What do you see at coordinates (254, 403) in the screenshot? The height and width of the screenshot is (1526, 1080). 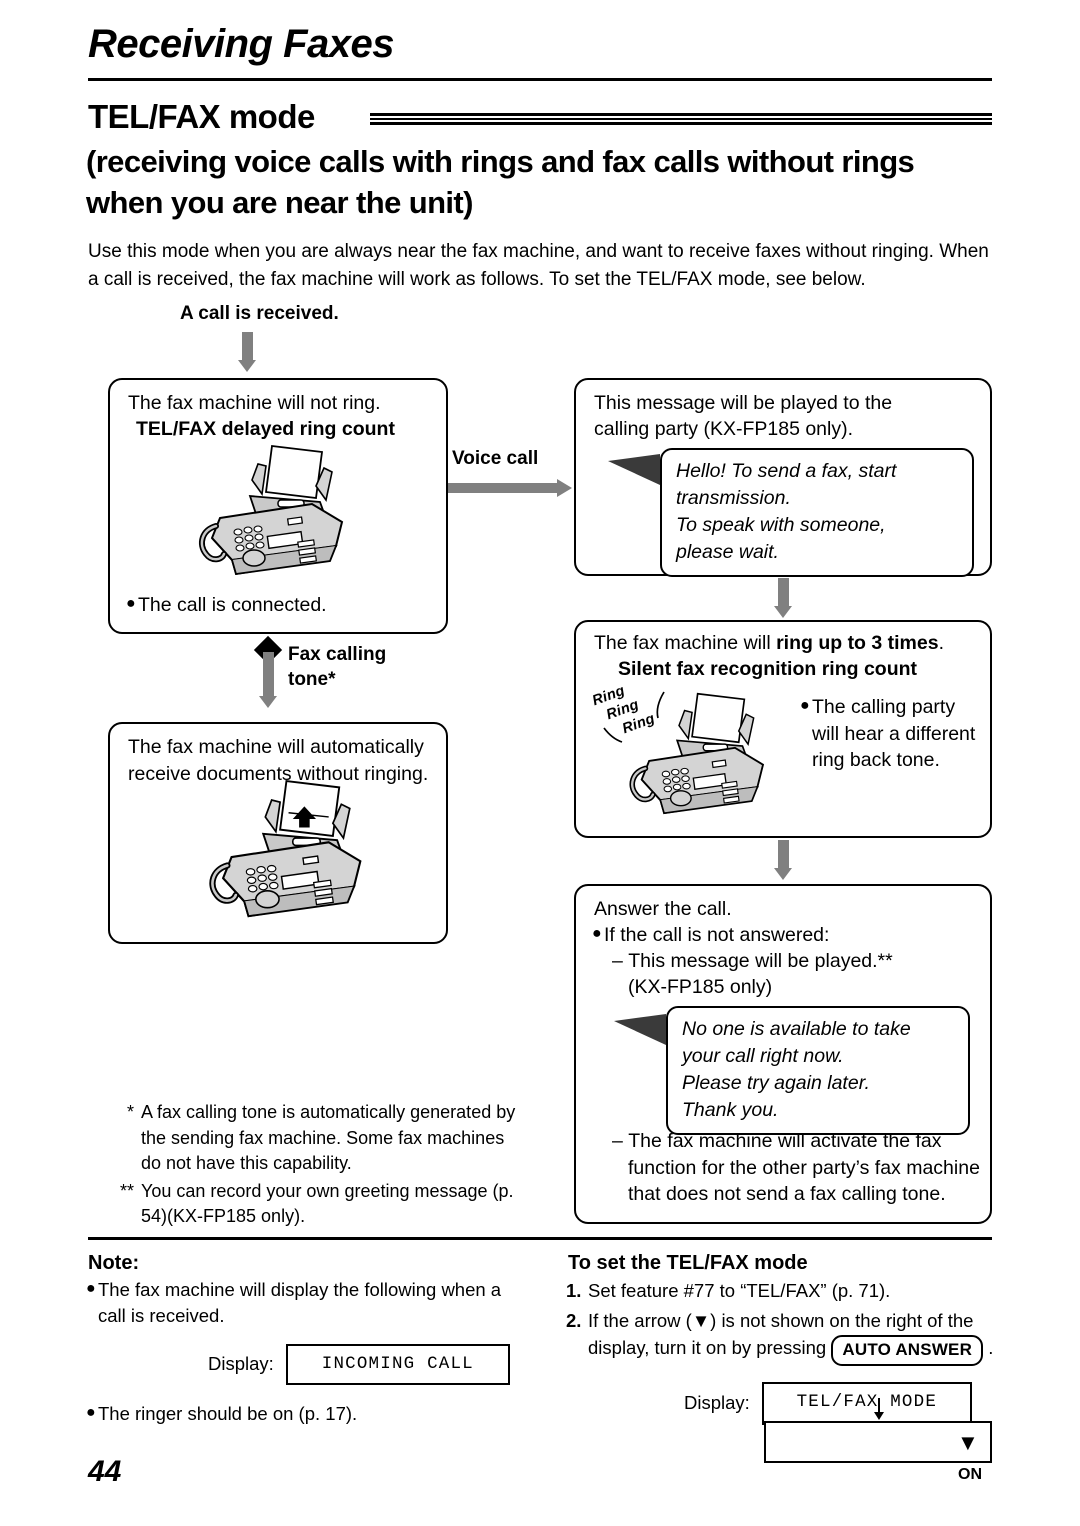 I see `box-left-1-line1: The fax machine will not ring.` at bounding box center [254, 403].